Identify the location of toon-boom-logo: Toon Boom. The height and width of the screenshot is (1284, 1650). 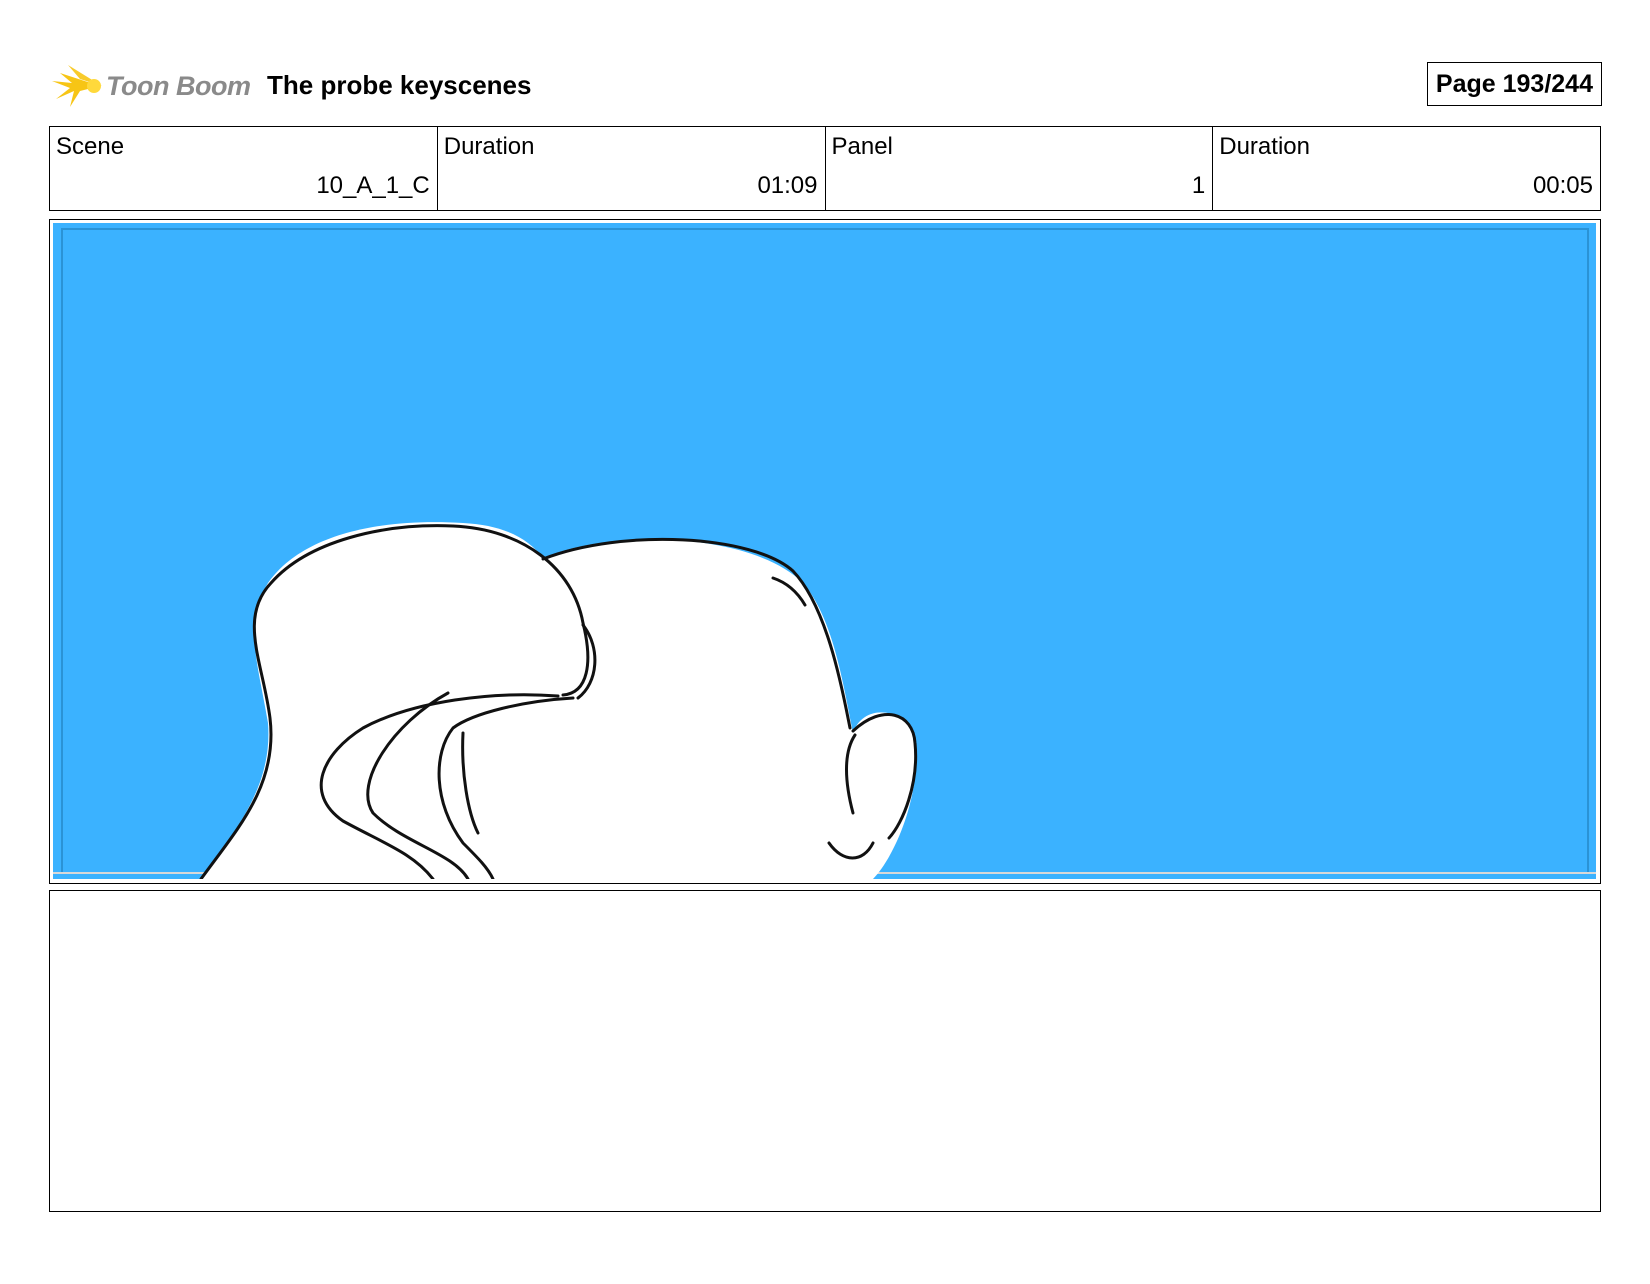
(150, 86).